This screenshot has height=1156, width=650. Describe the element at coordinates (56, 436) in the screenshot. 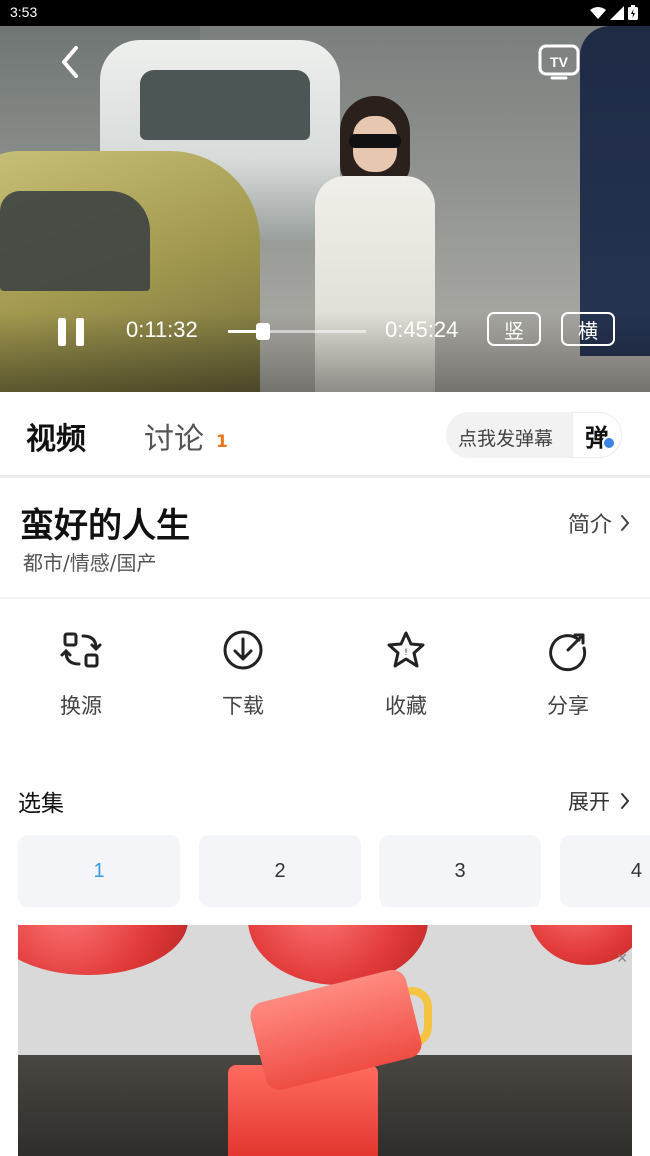

I see `tab-video: 视频` at that location.